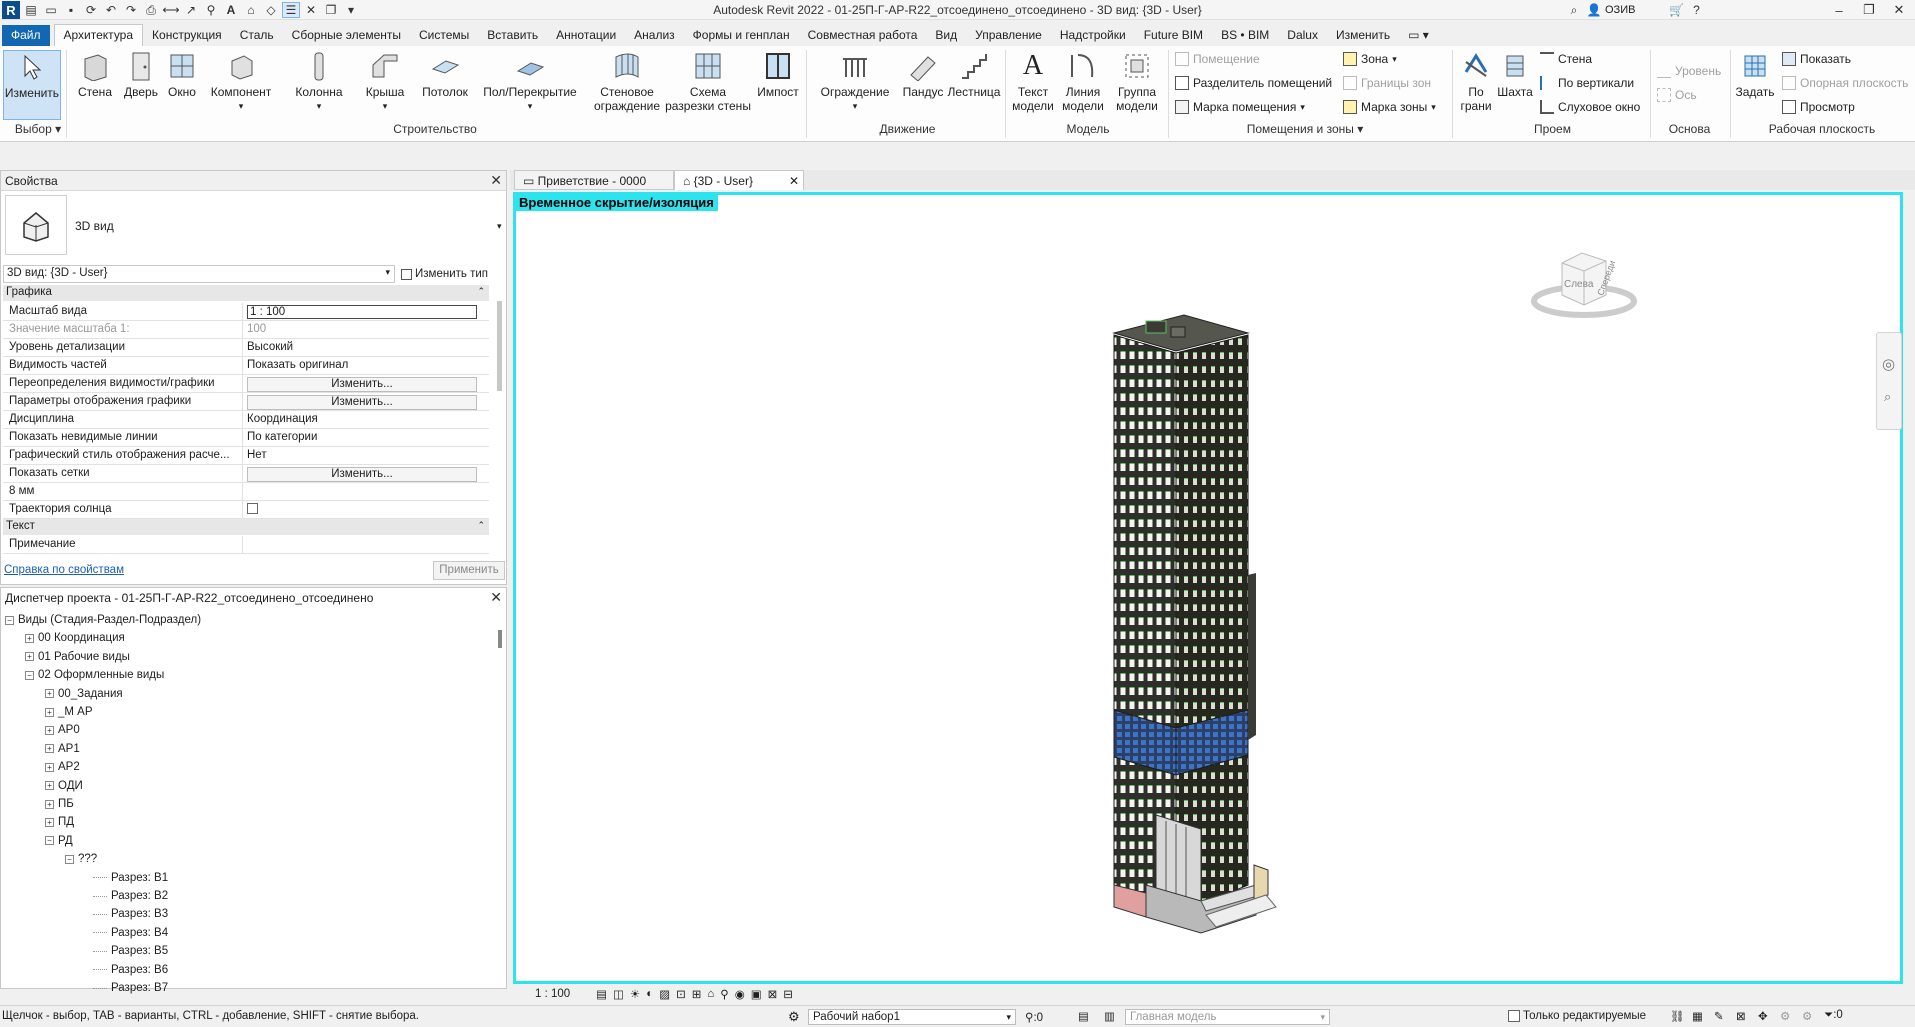  Describe the element at coordinates (1217, 59) in the screenshot. I see `room-button: Помещение` at that location.